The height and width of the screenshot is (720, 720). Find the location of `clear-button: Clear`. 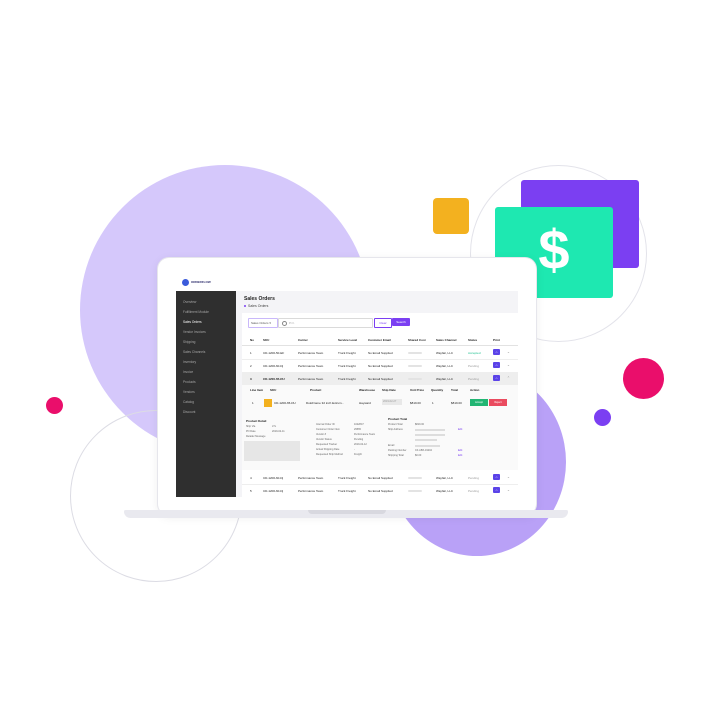

clear-button: Clear is located at coordinates (383, 323).